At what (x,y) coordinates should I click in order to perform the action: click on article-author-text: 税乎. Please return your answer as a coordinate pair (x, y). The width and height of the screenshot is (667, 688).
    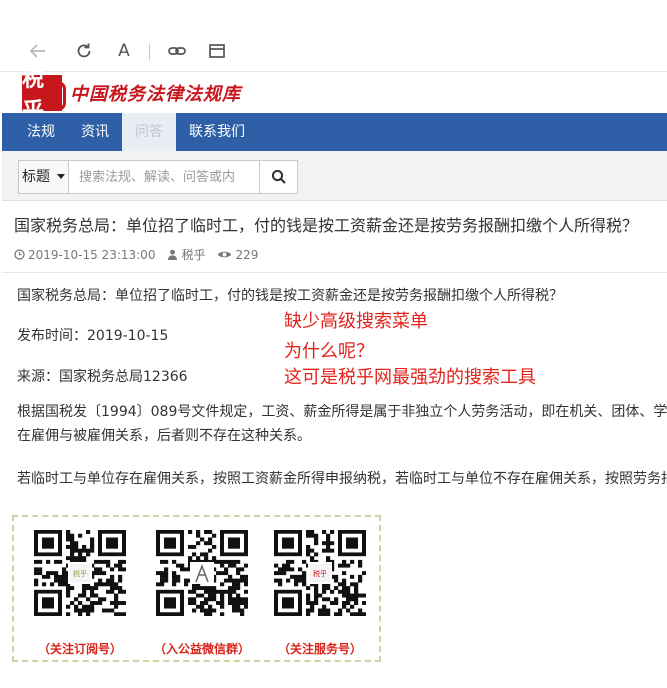
    Looking at the image, I should click on (193, 255).